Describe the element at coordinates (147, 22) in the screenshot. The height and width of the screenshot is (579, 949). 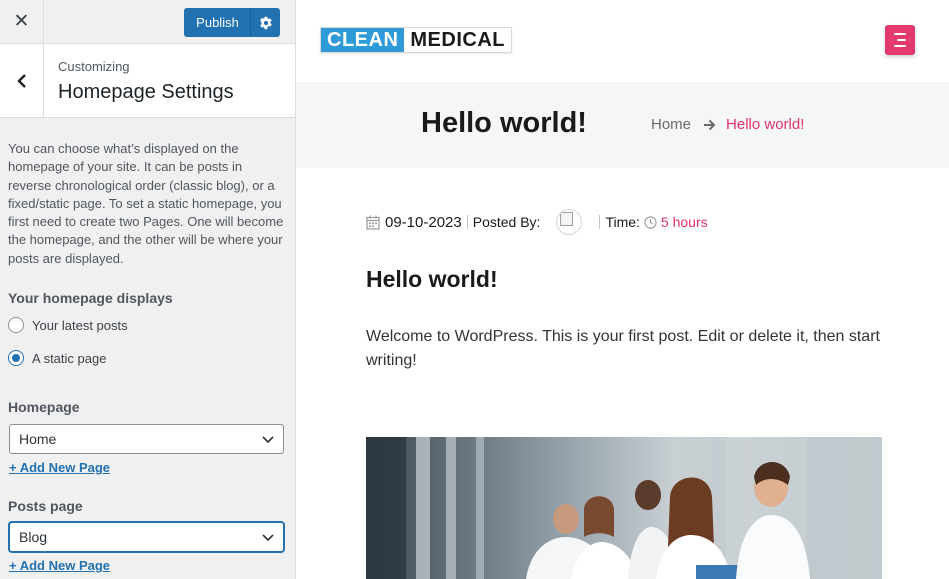
I see `customizer-header: ✕ Publish` at that location.